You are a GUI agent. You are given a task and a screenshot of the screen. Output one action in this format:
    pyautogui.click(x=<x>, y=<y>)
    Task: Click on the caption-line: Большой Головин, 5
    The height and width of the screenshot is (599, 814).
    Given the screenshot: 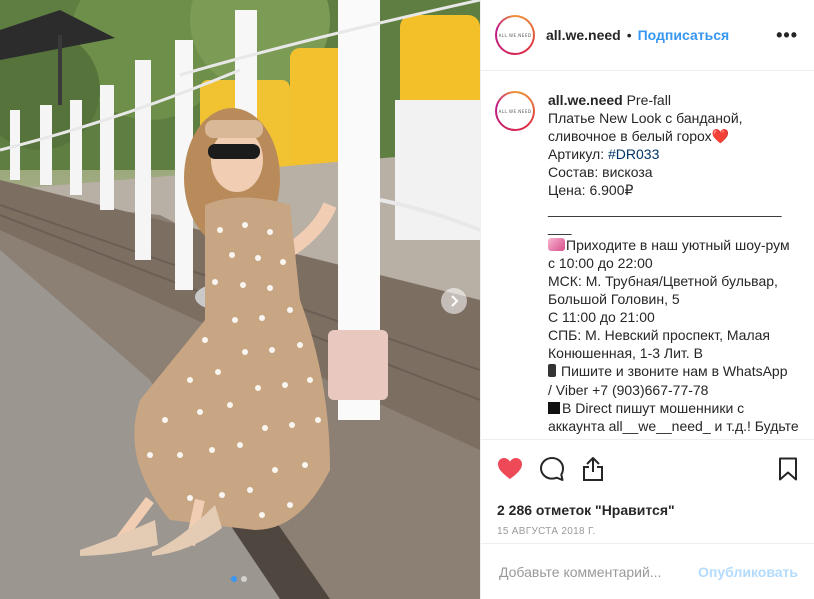 What is the action you would take?
    pyautogui.click(x=614, y=299)
    